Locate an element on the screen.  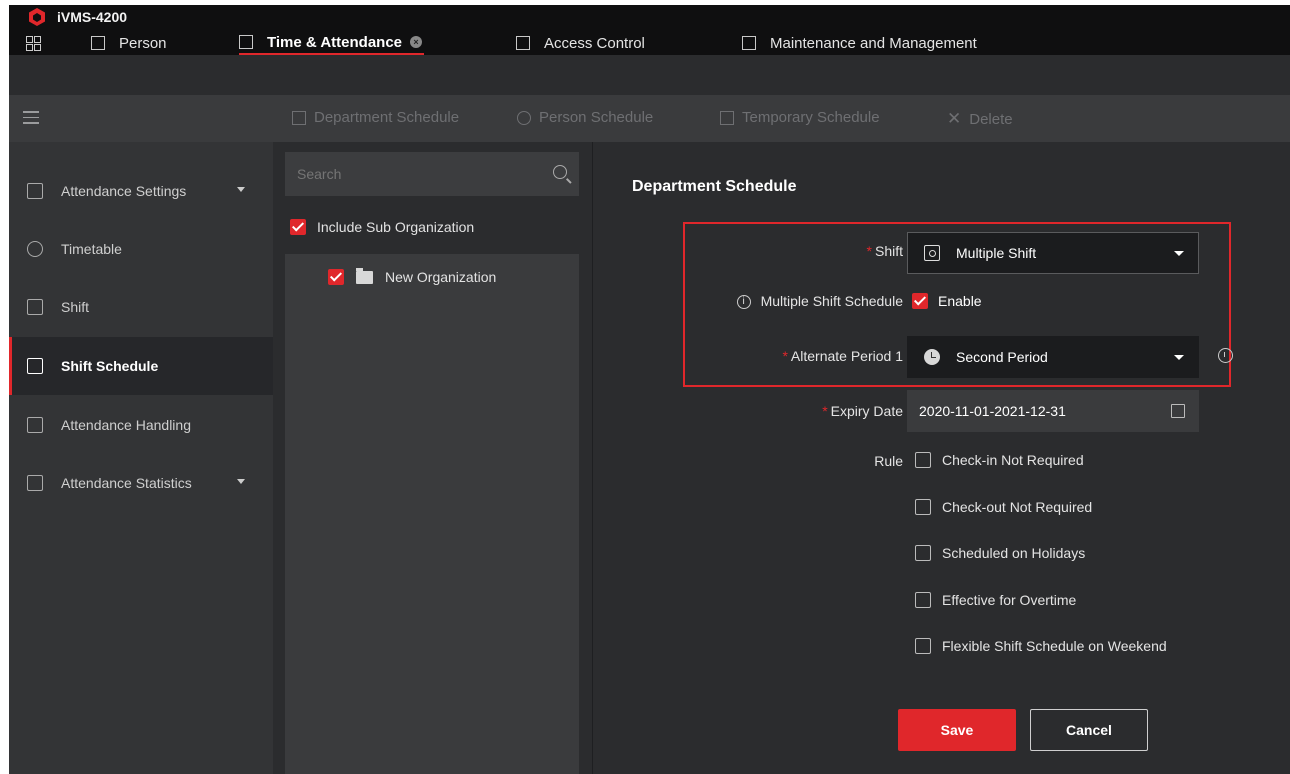
expiry-date-input: 2020-11-01-2021-12-31 is located at coordinates (1053, 411).